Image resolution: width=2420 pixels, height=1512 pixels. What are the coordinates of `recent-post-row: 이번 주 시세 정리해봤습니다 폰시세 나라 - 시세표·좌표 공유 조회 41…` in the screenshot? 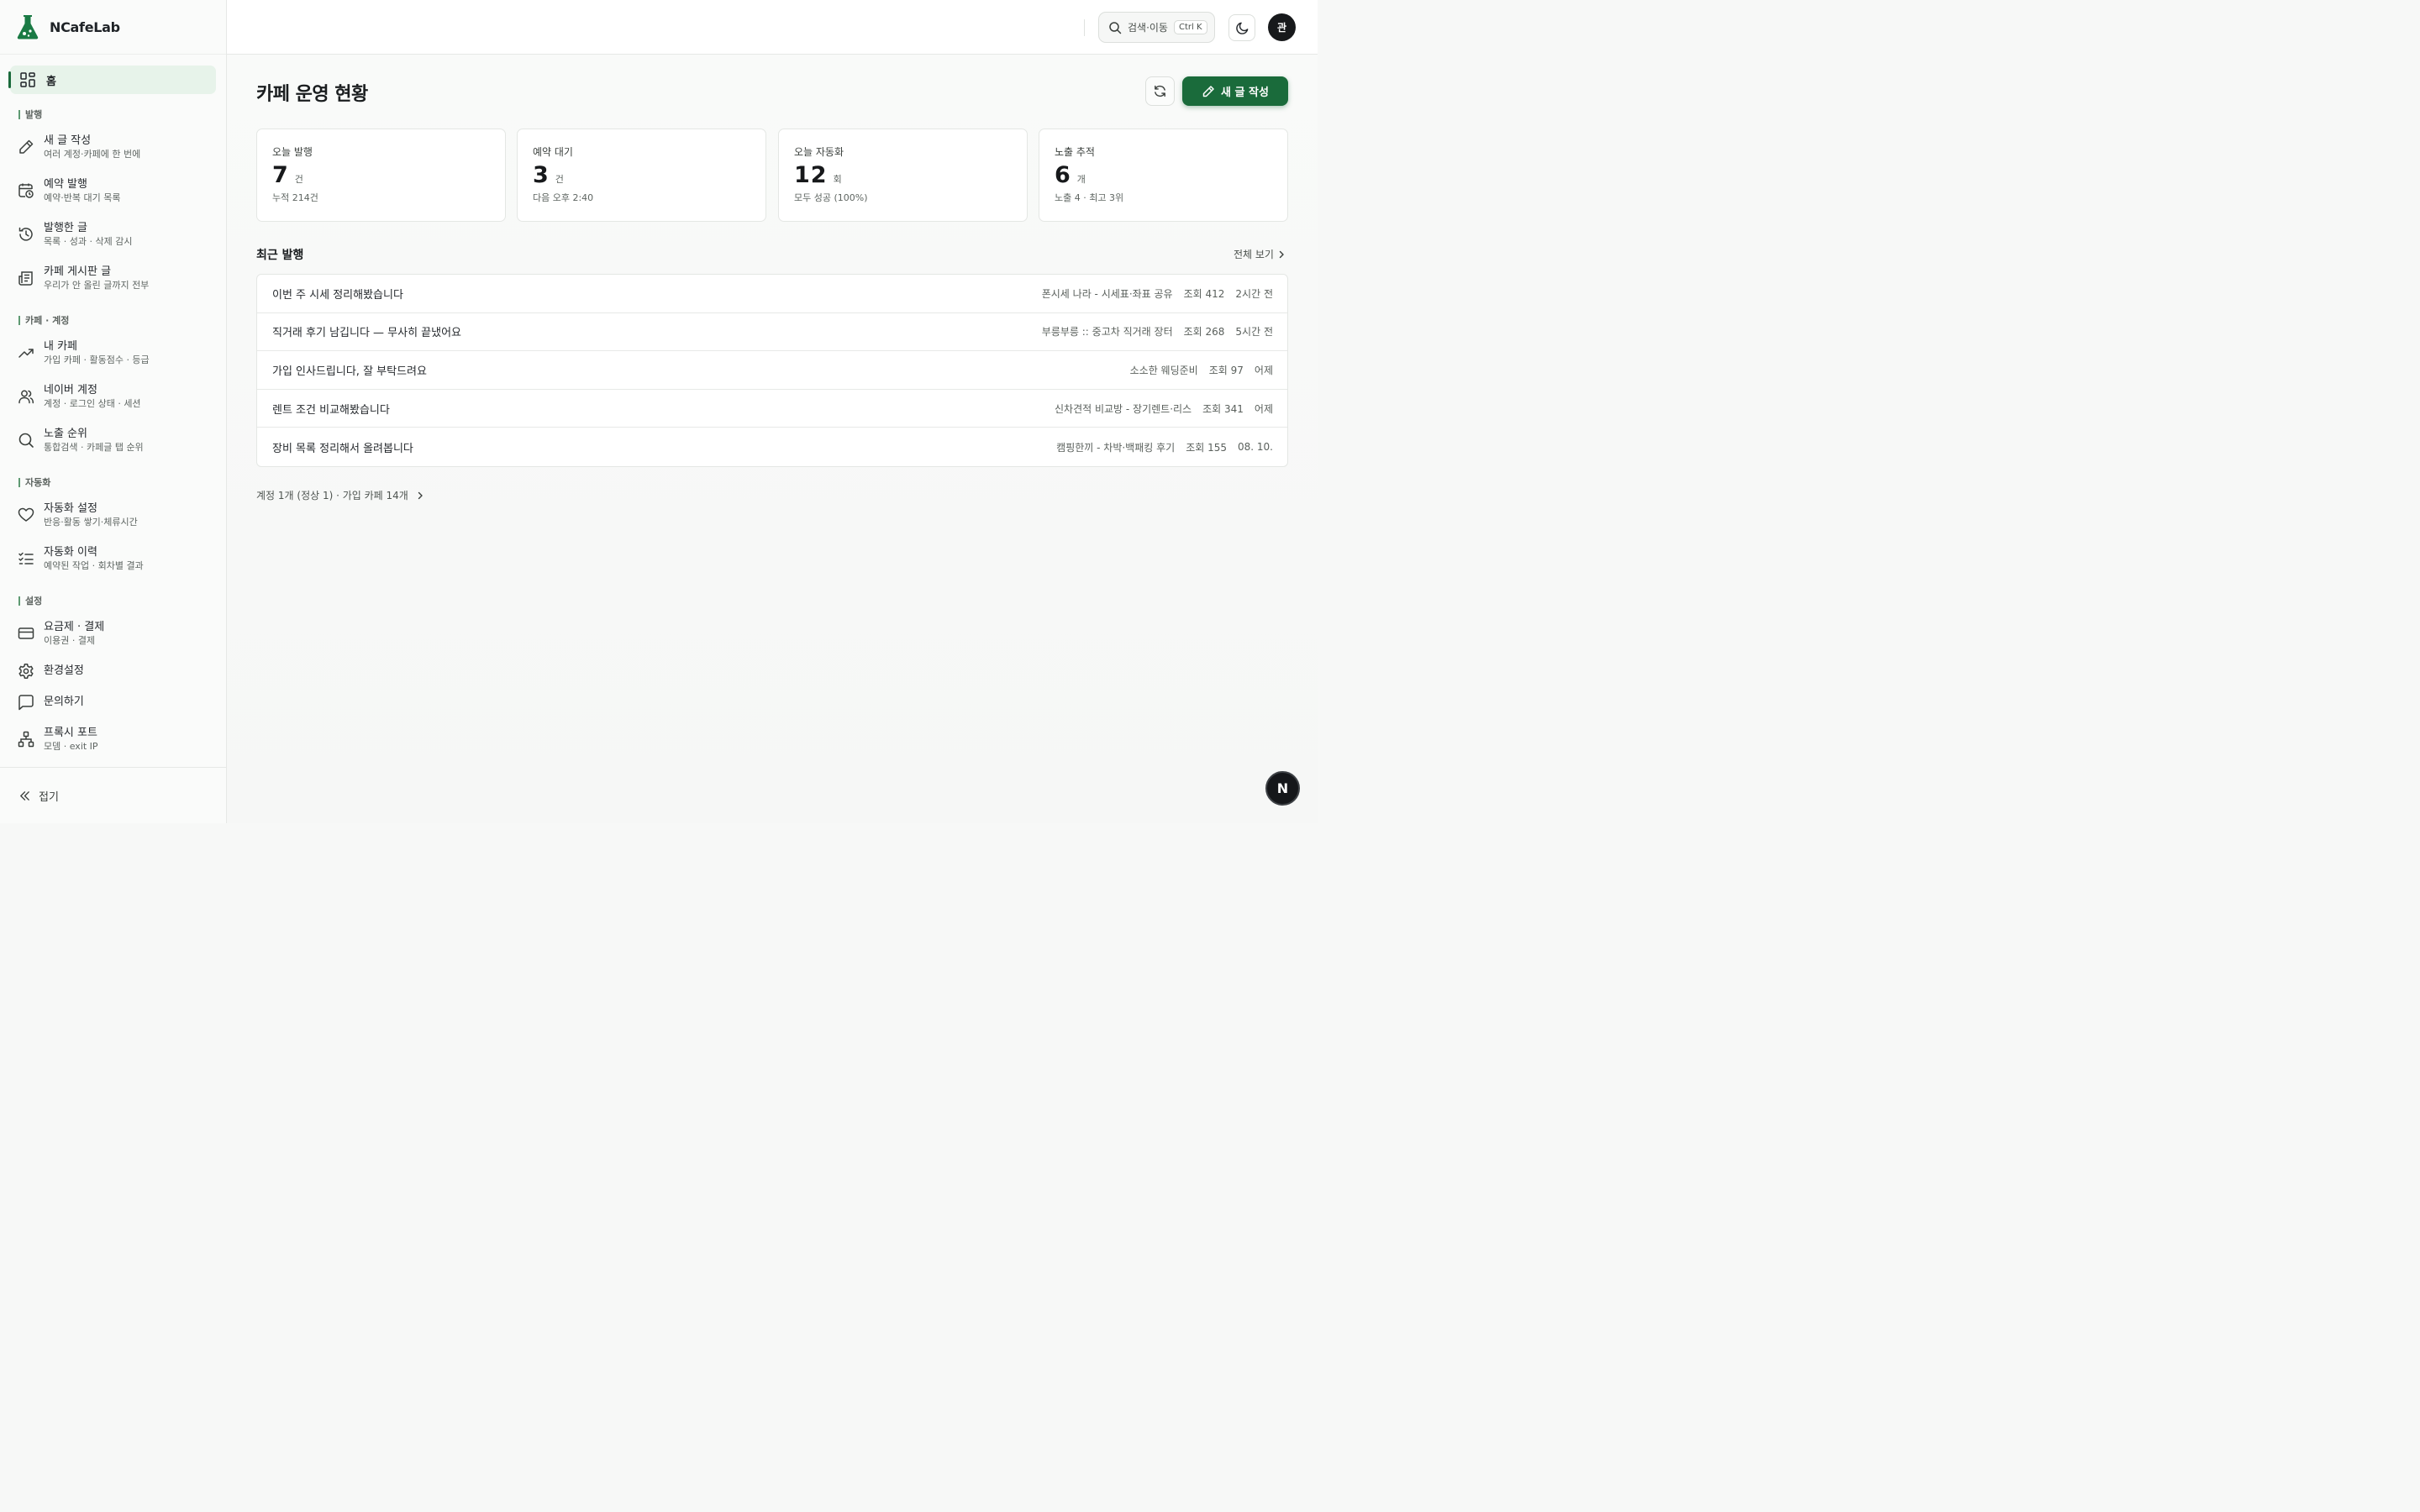 It's located at (772, 294).